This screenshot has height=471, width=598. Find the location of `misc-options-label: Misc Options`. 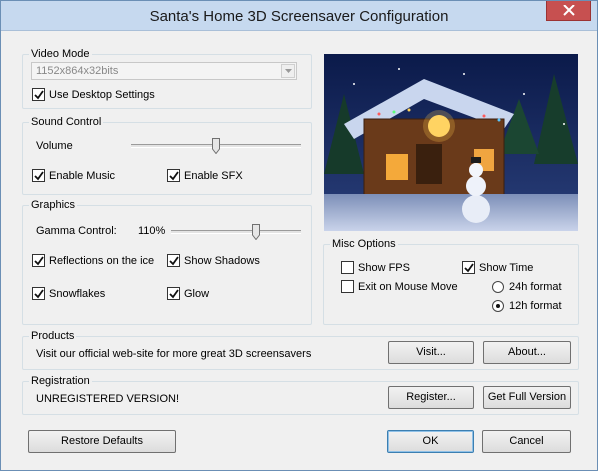

misc-options-label: Misc Options is located at coordinates (364, 244).